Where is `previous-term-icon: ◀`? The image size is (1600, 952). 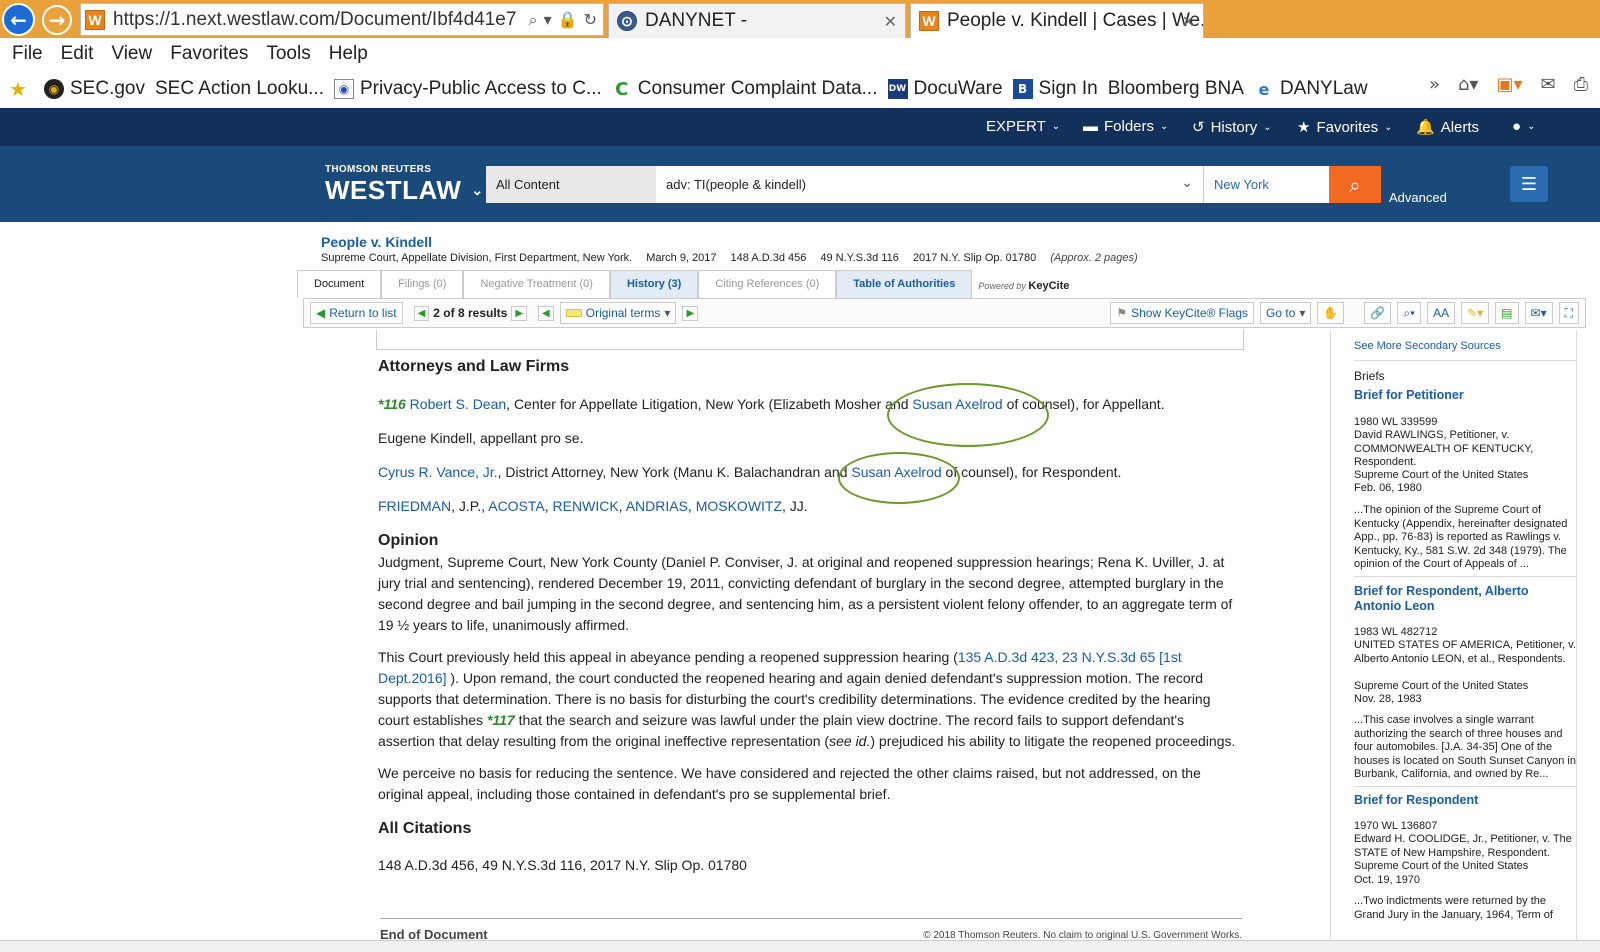 previous-term-icon: ◀ is located at coordinates (546, 313).